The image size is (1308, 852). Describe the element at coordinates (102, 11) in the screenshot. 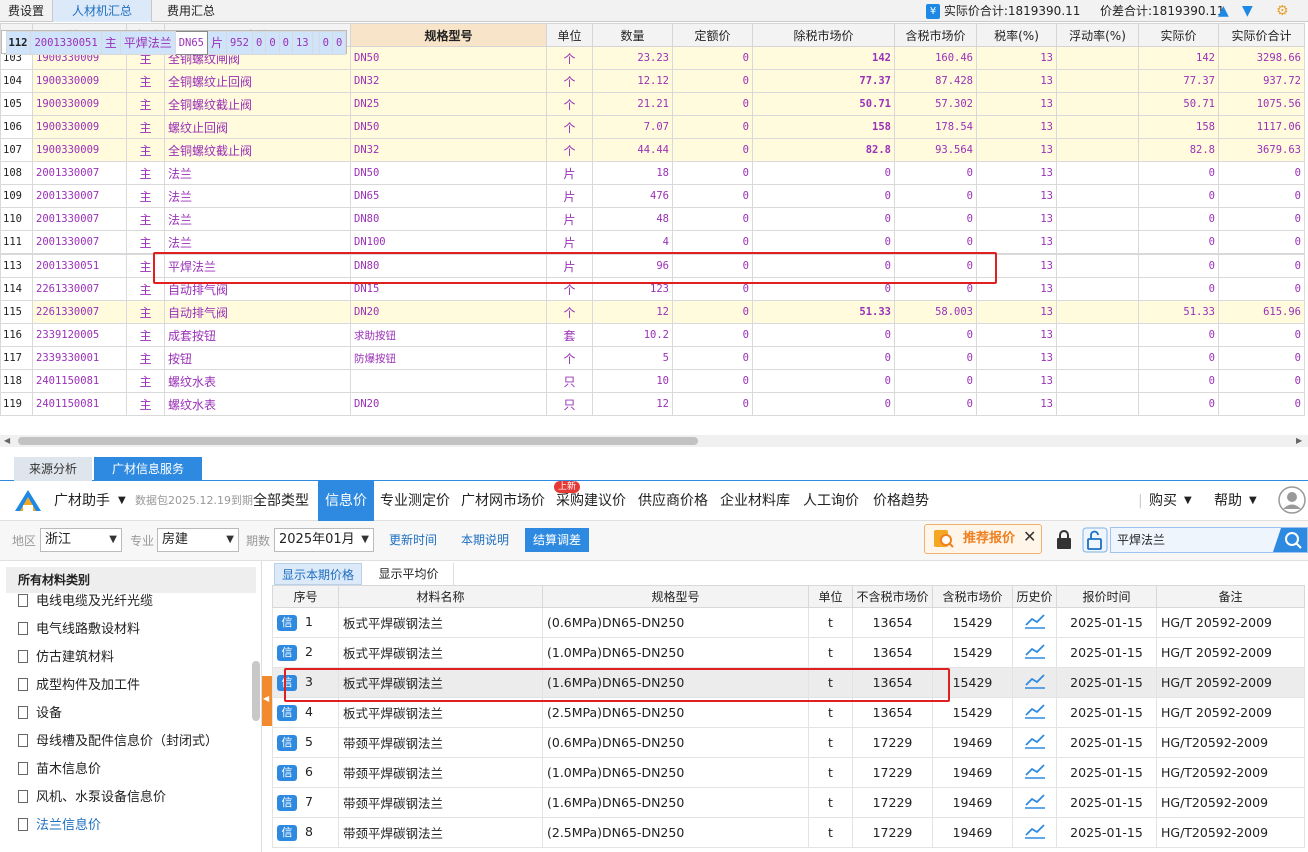

I see `tab-labor-material-summary: 人材机汇总` at that location.